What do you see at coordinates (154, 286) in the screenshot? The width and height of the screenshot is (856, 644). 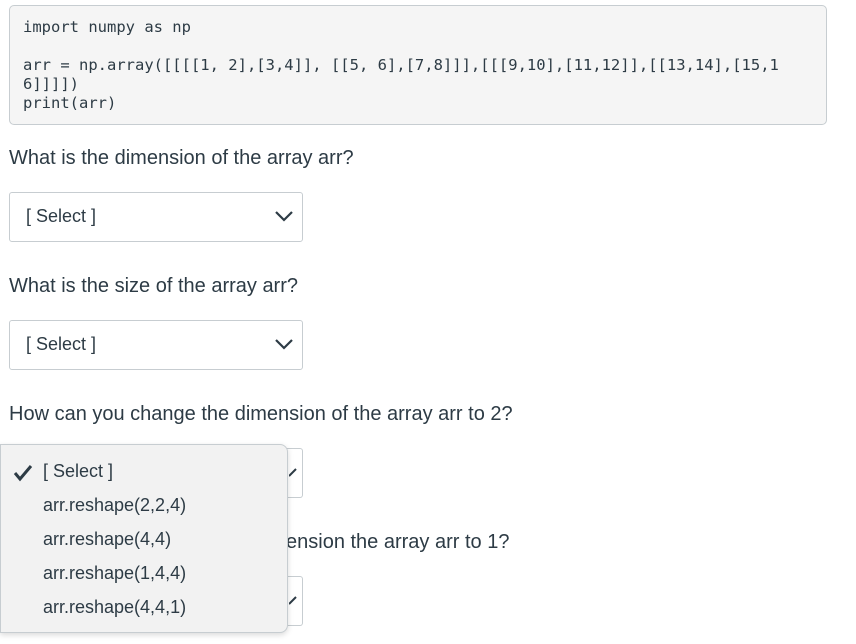 I see `question-size: What is the size of the array arr?` at bounding box center [154, 286].